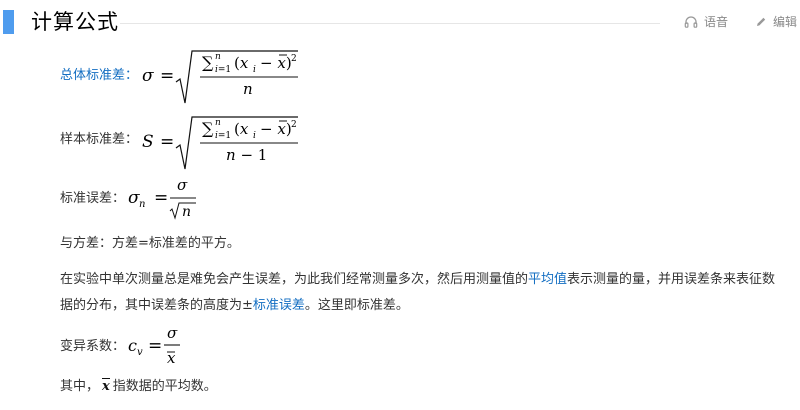 The width and height of the screenshot is (800, 410). Describe the element at coordinates (132, 345) in the screenshot. I see `svg-text: c` at that location.